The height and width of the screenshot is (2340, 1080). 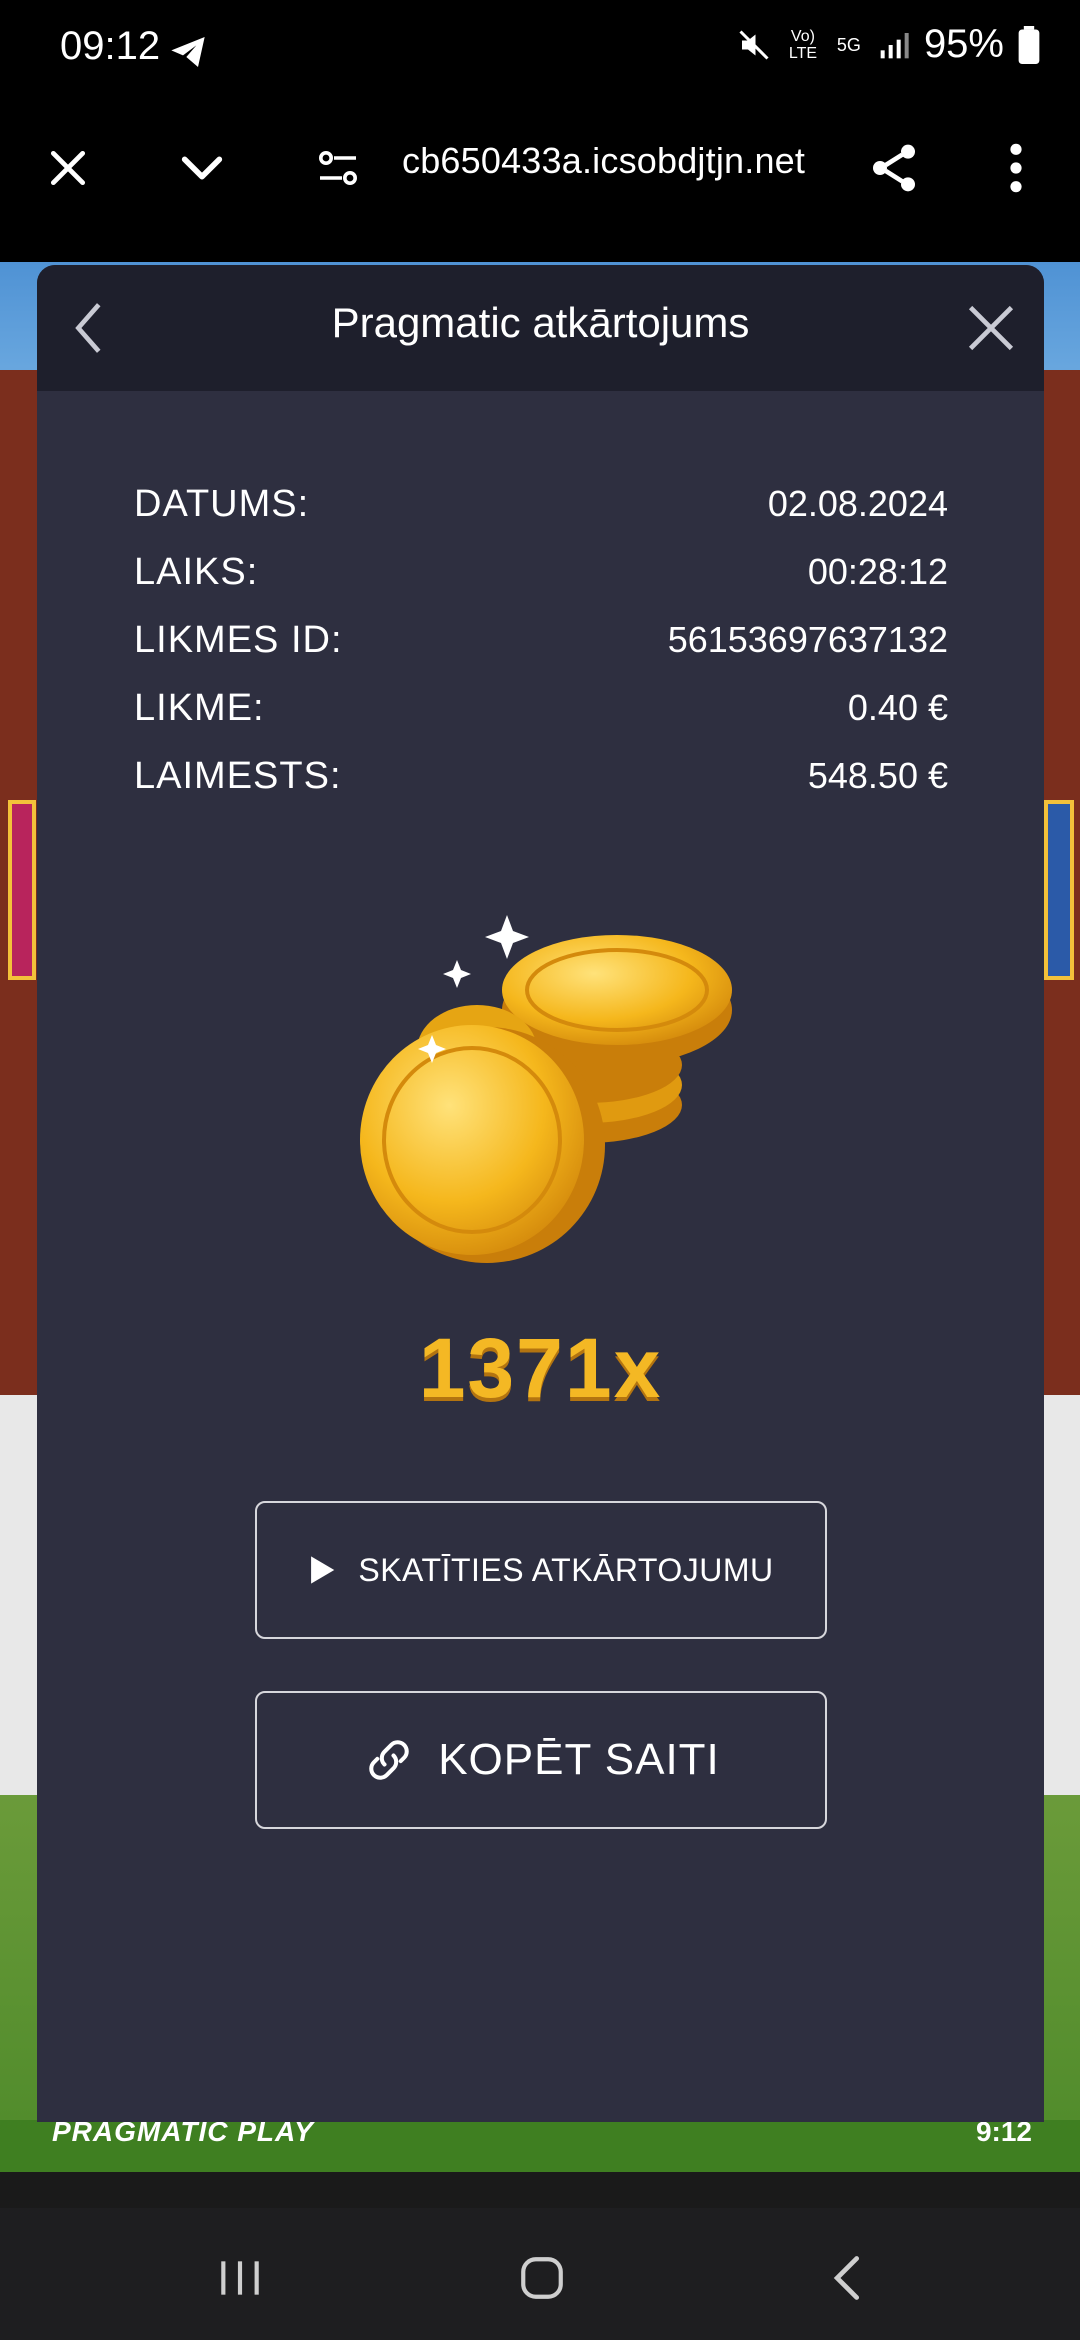 I want to click on site-settings-button, so click(x=338, y=168).